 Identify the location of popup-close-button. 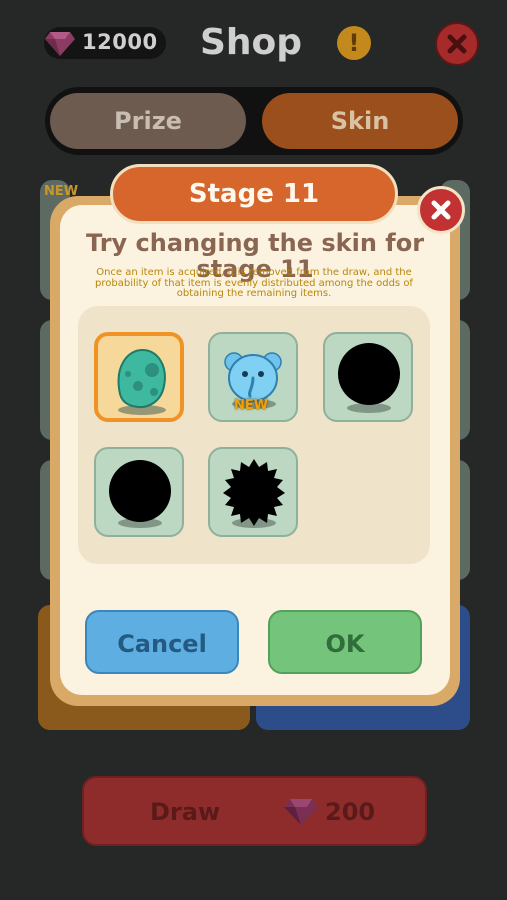
(441, 210).